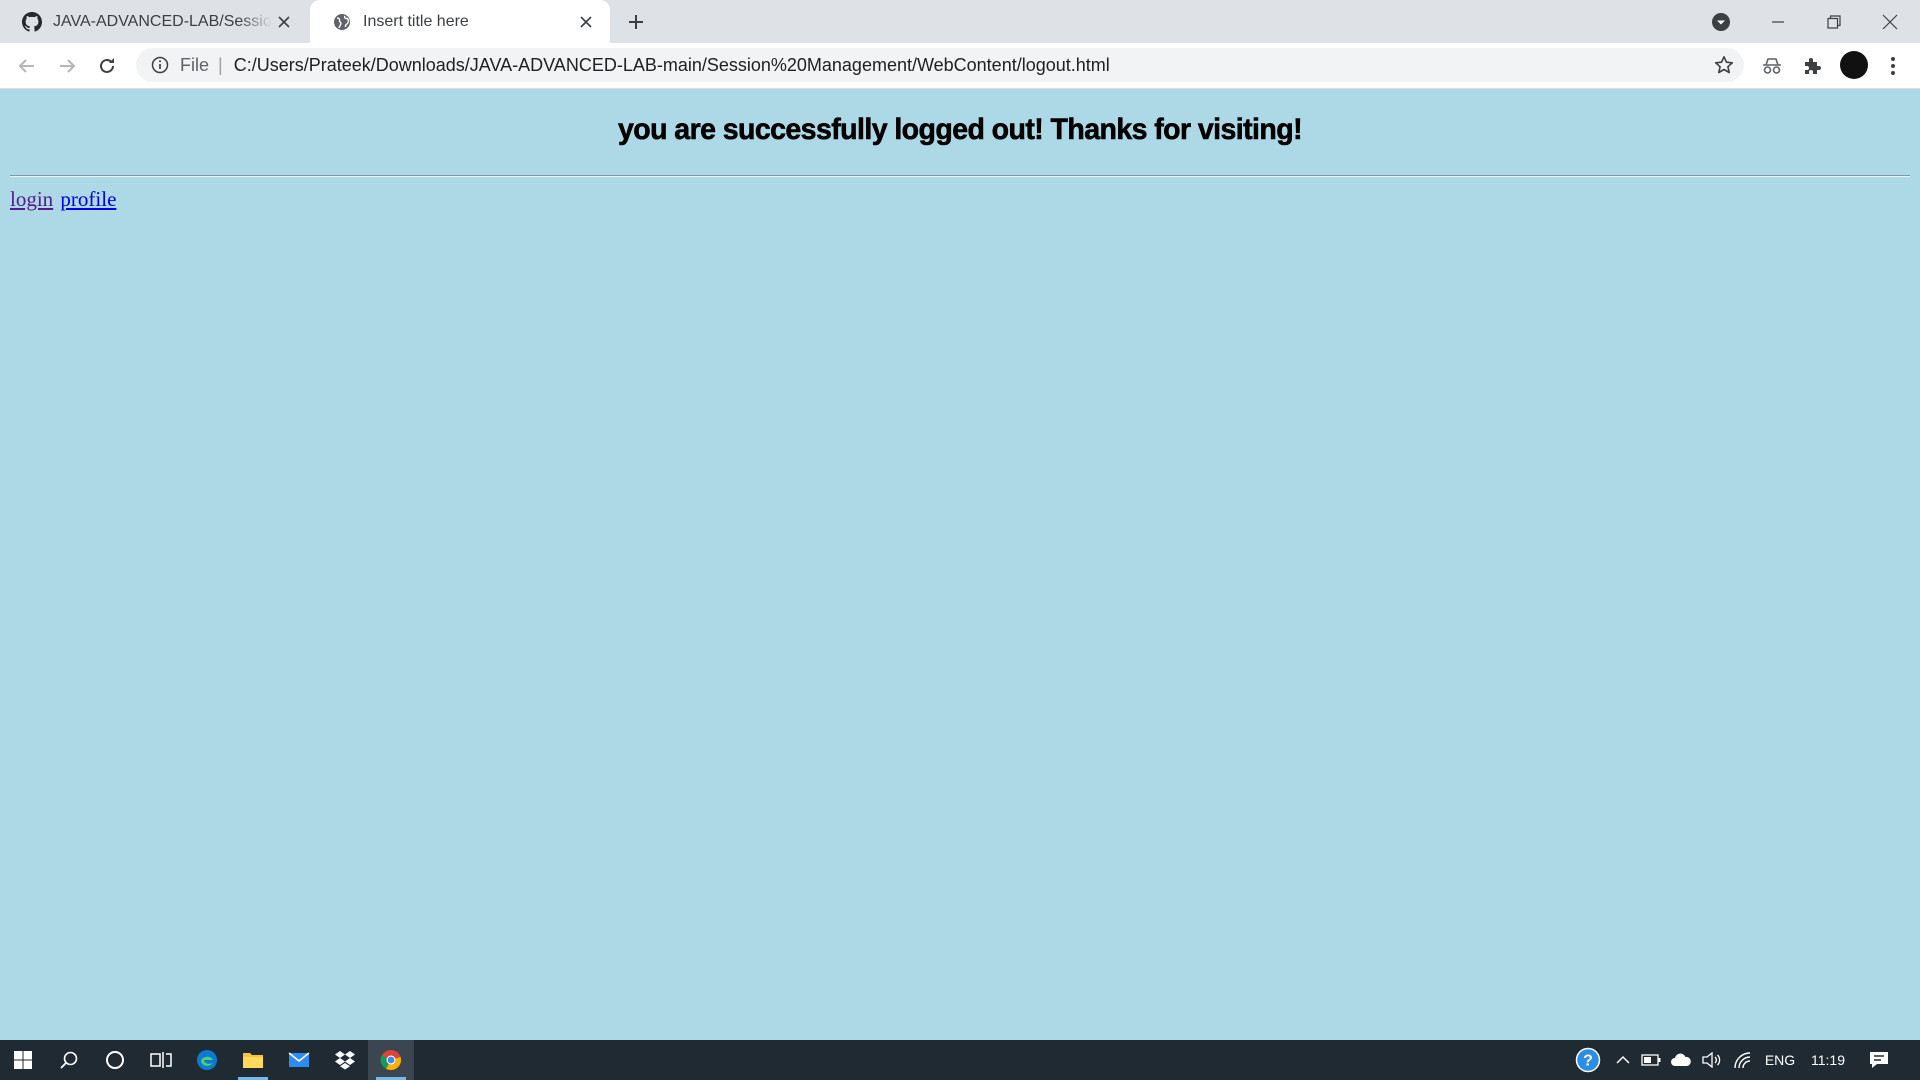  I want to click on tab-search-icon, so click(1721, 22).